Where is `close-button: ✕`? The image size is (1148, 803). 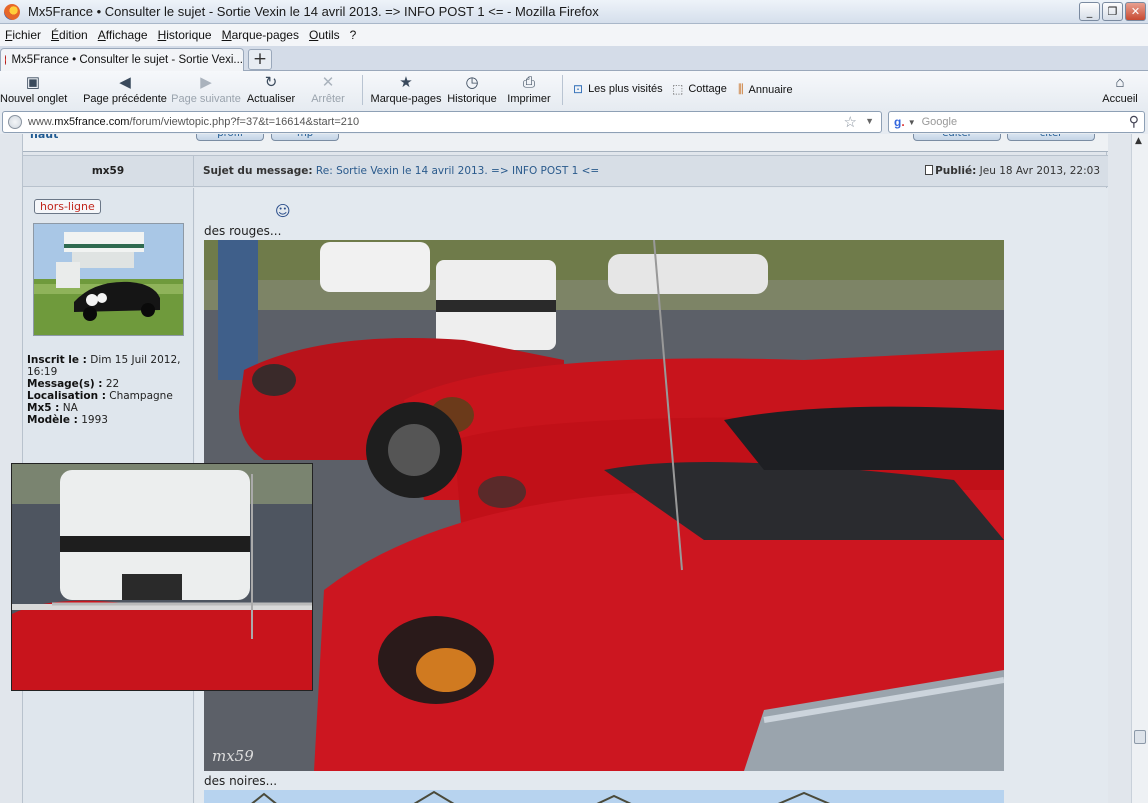
close-button: ✕ is located at coordinates (1135, 11).